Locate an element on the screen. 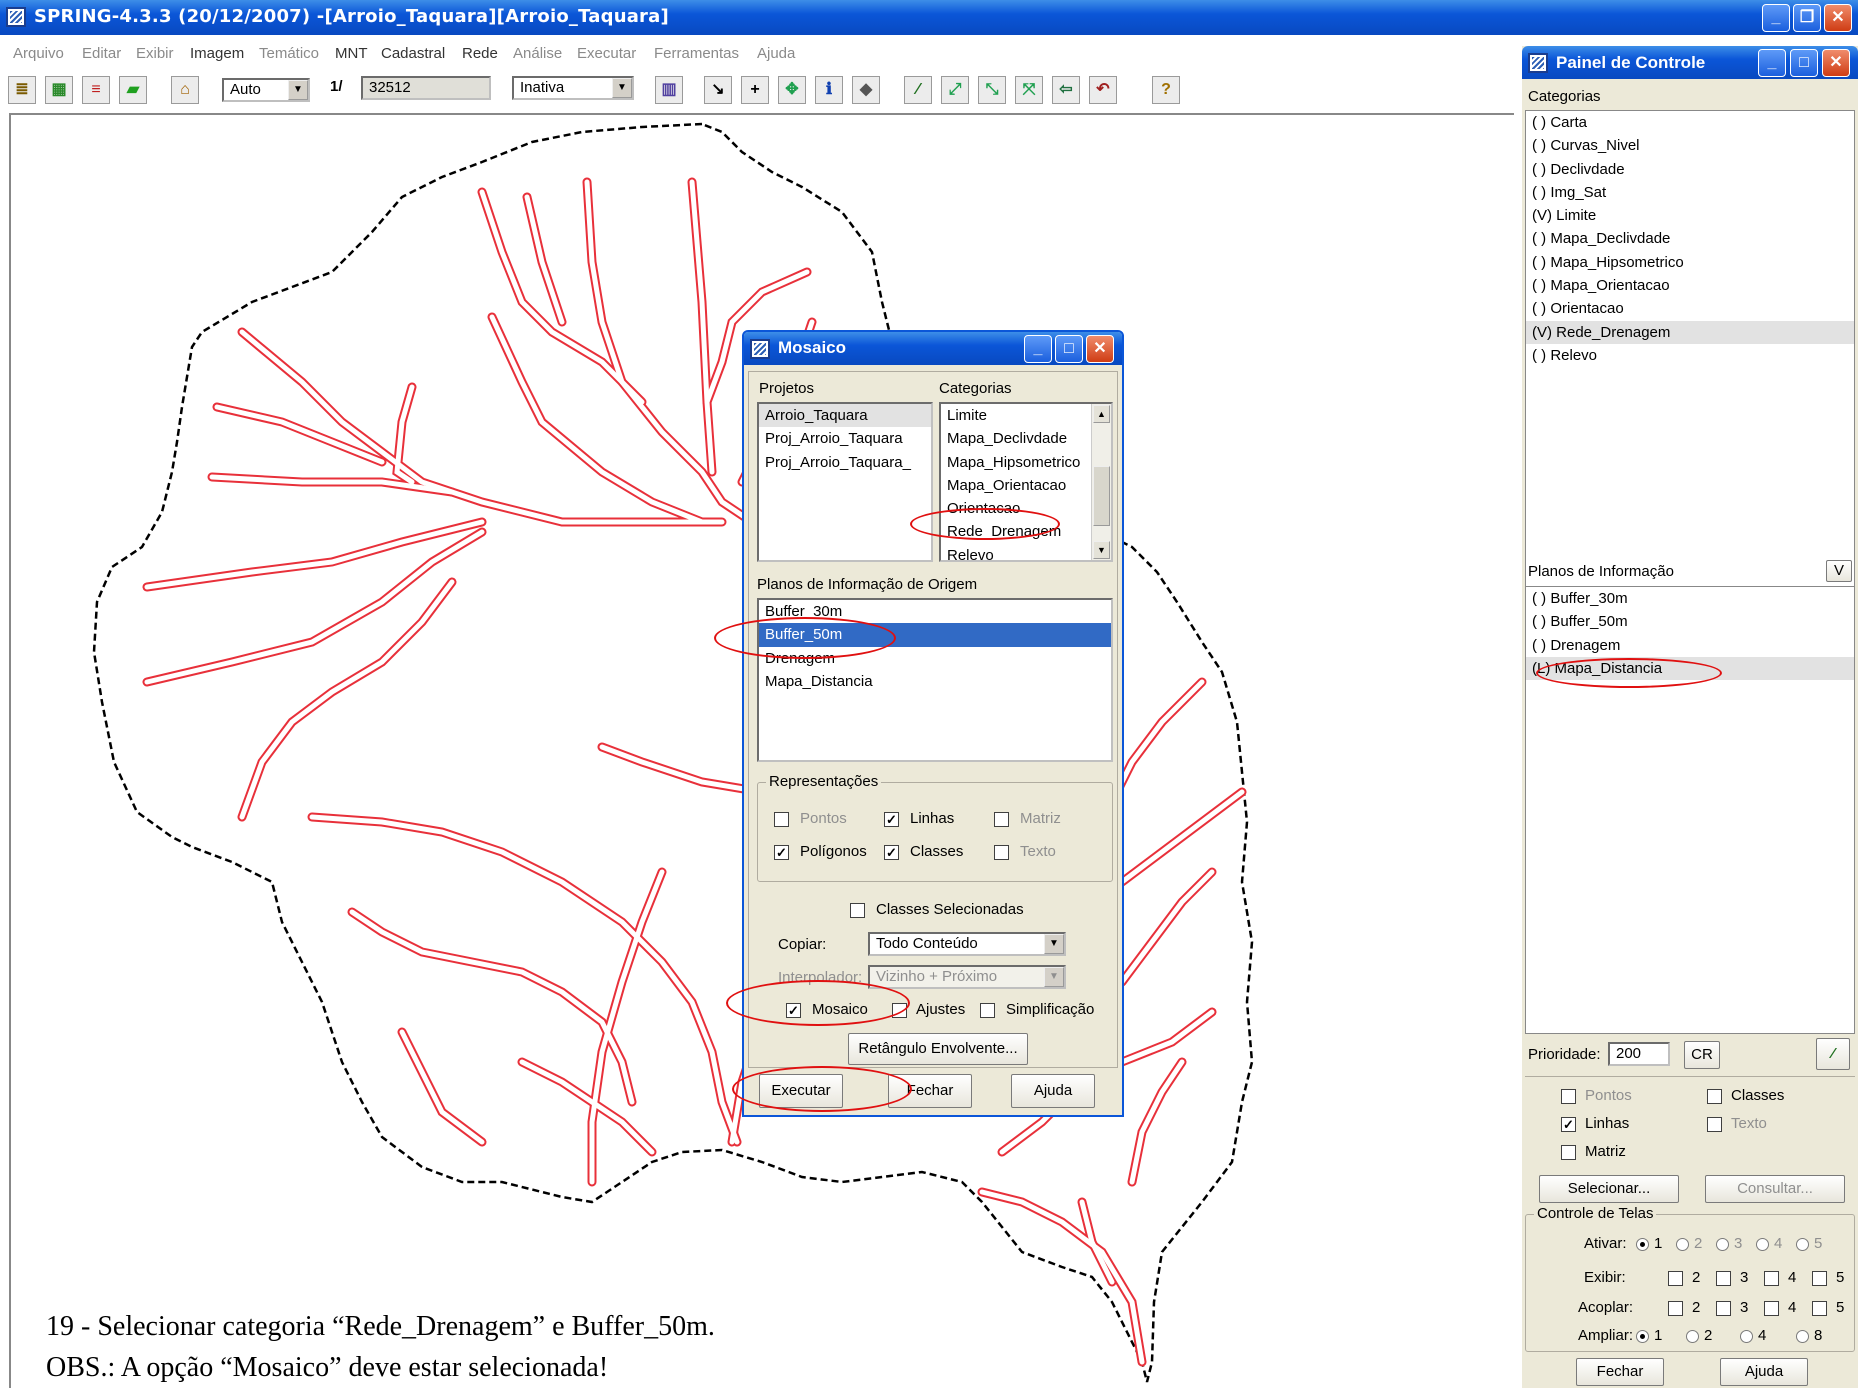  list-item: ( ) Img_Sat is located at coordinates (1690, 192).